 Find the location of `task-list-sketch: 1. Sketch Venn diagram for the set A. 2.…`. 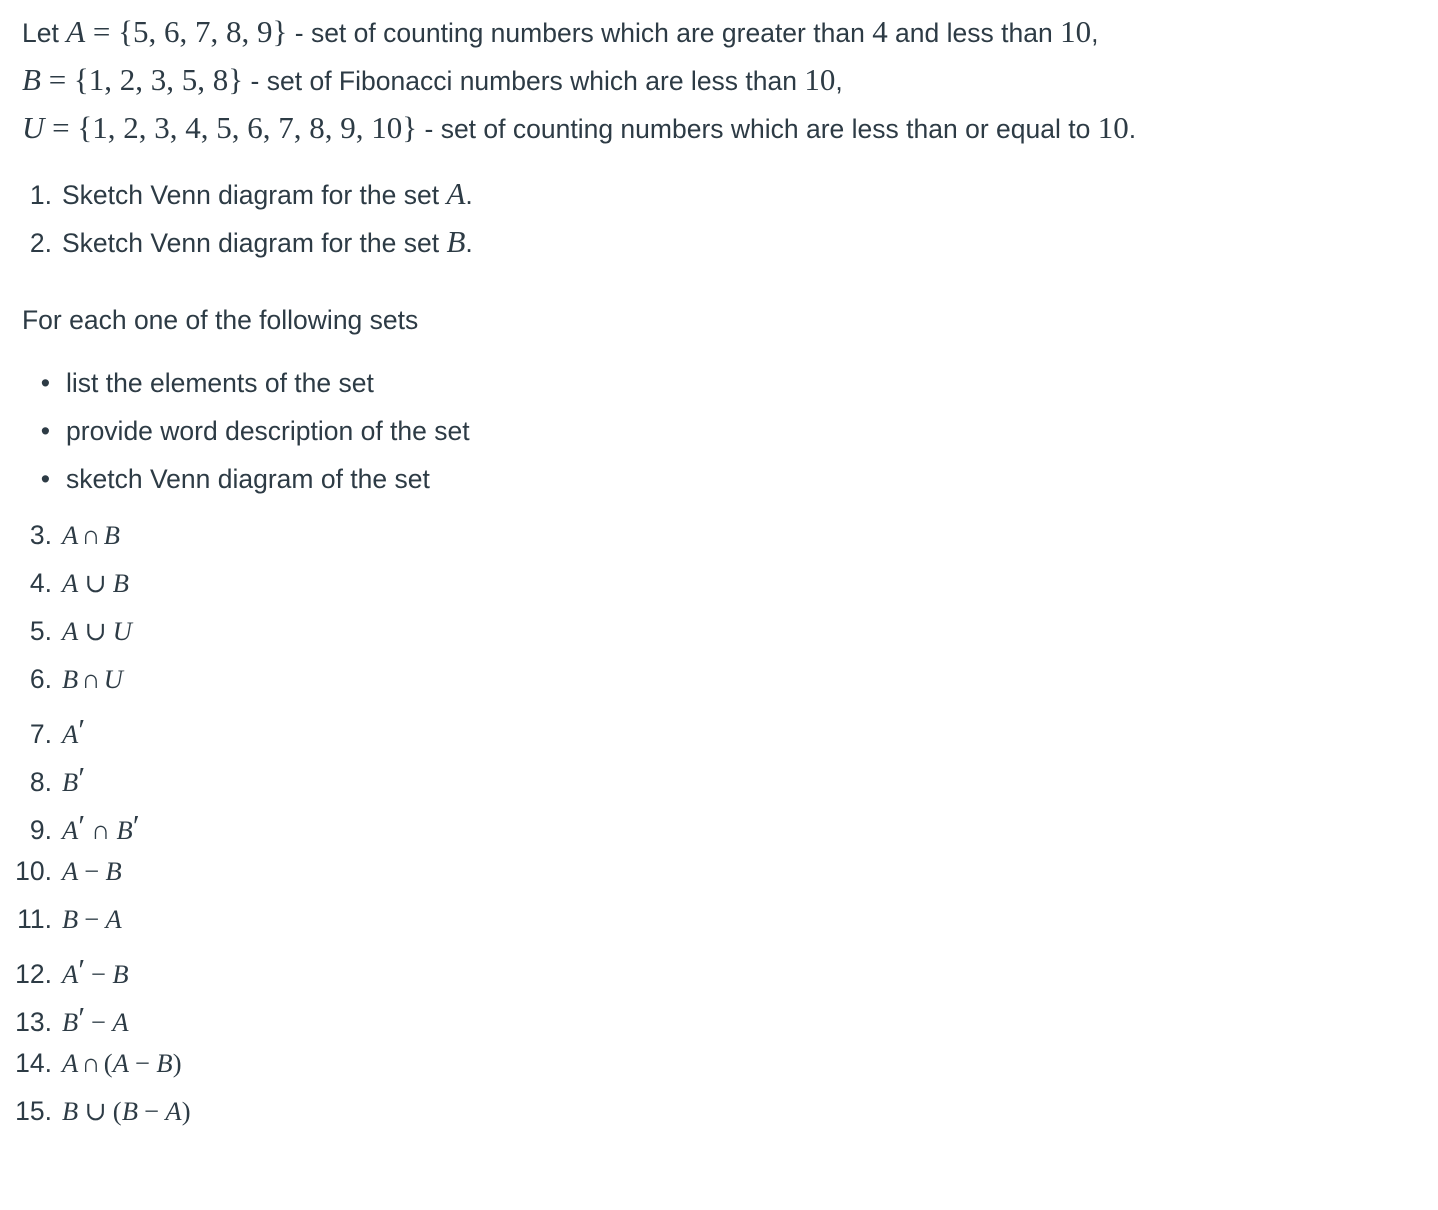

task-list-sketch: 1. Sketch Venn diagram for the set A. 2.… is located at coordinates (450, 224).